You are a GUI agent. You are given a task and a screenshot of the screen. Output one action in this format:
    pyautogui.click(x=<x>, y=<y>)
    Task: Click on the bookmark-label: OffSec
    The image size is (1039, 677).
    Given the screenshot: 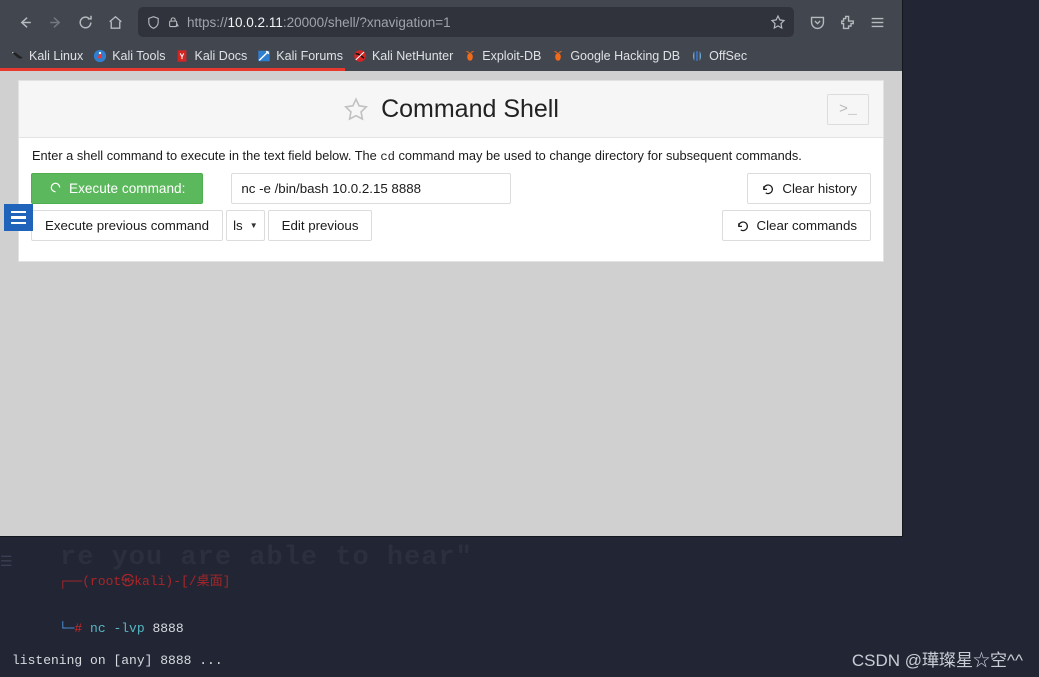 What is the action you would take?
    pyautogui.click(x=728, y=56)
    